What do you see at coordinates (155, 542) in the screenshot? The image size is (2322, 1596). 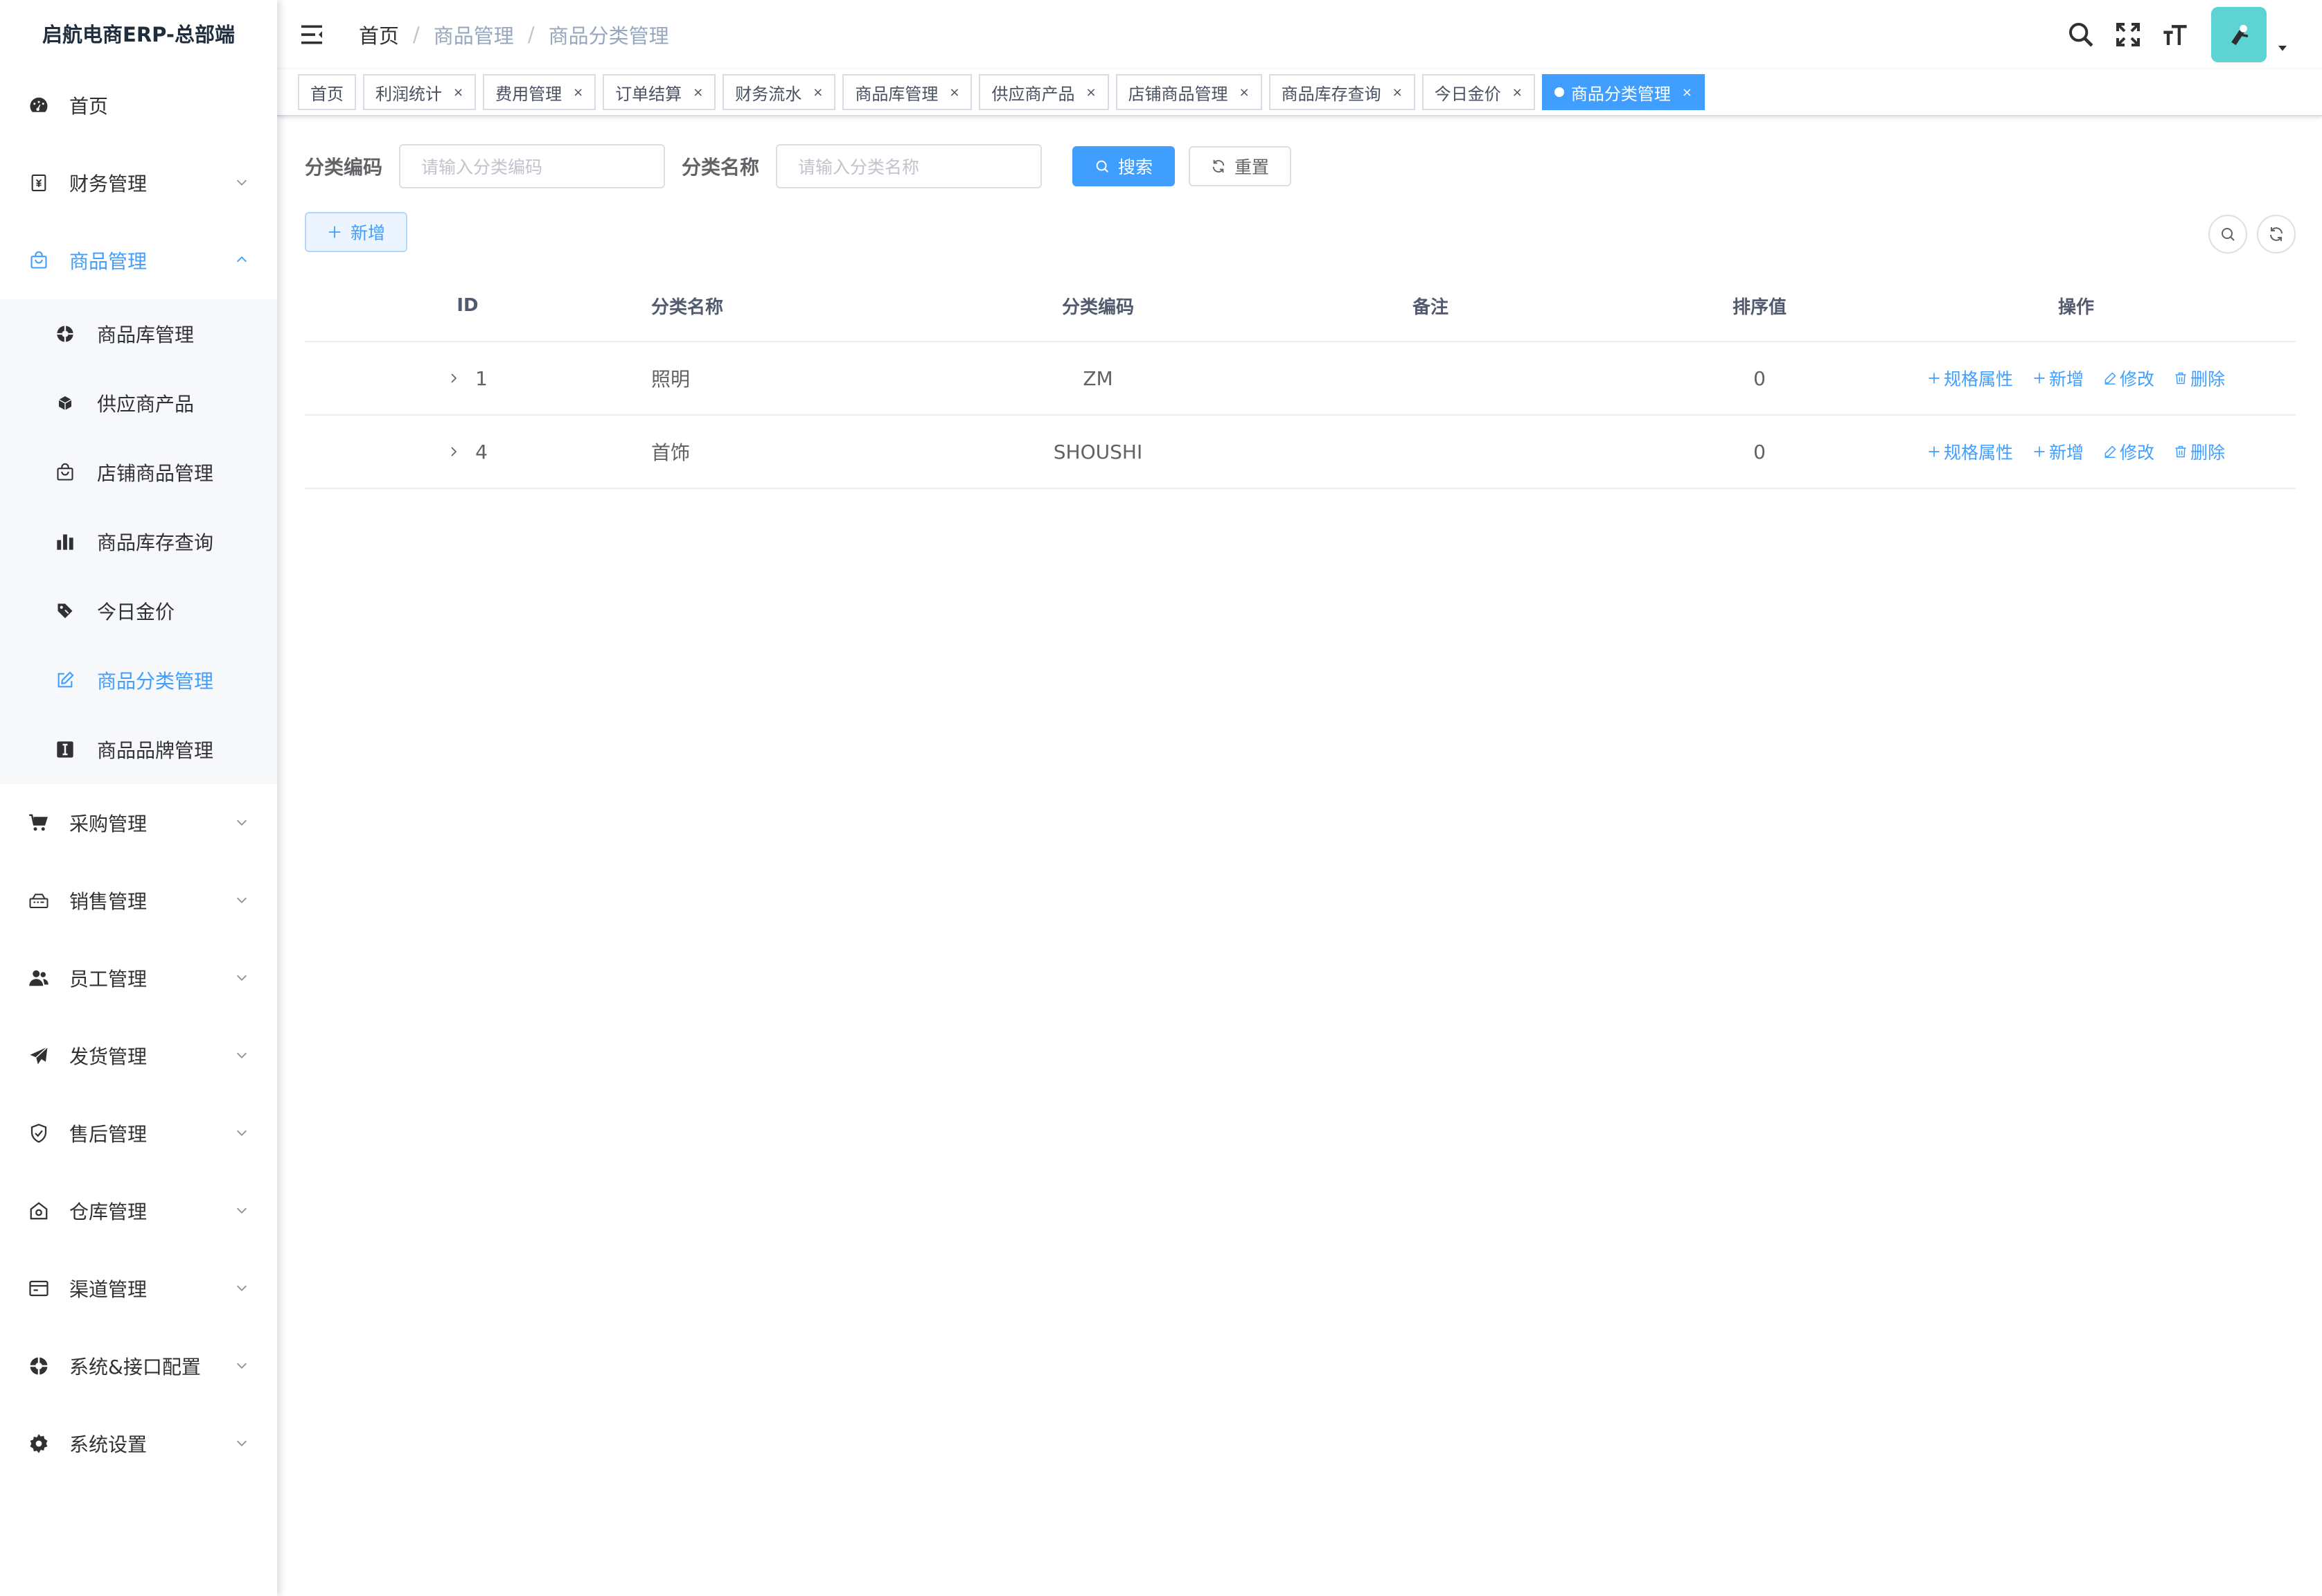 I see `sidebar-subitem-label: 商品库存查询` at bounding box center [155, 542].